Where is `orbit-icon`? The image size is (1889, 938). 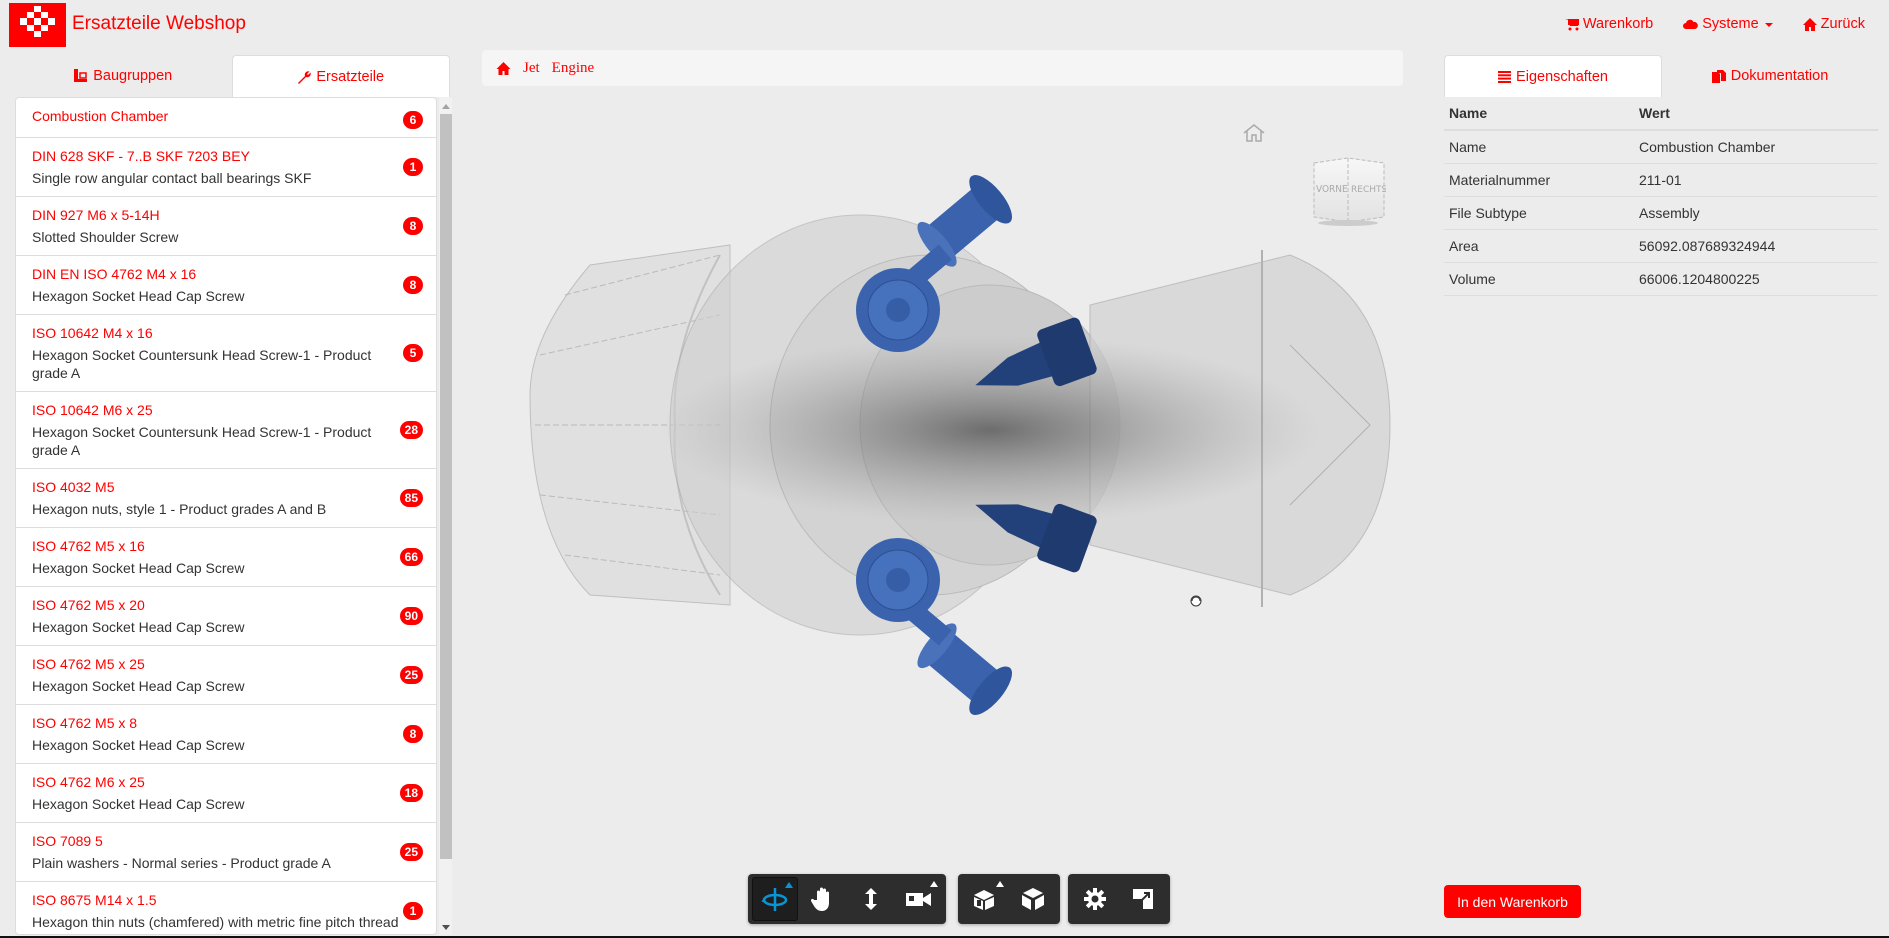 orbit-icon is located at coordinates (774, 899).